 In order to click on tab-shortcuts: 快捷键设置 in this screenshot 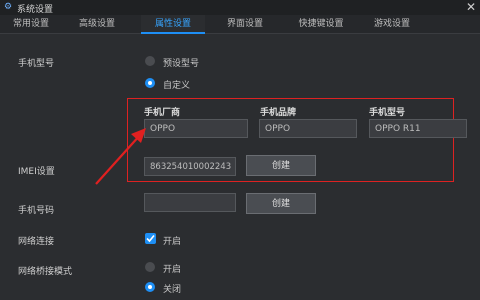, I will do `click(321, 24)`.